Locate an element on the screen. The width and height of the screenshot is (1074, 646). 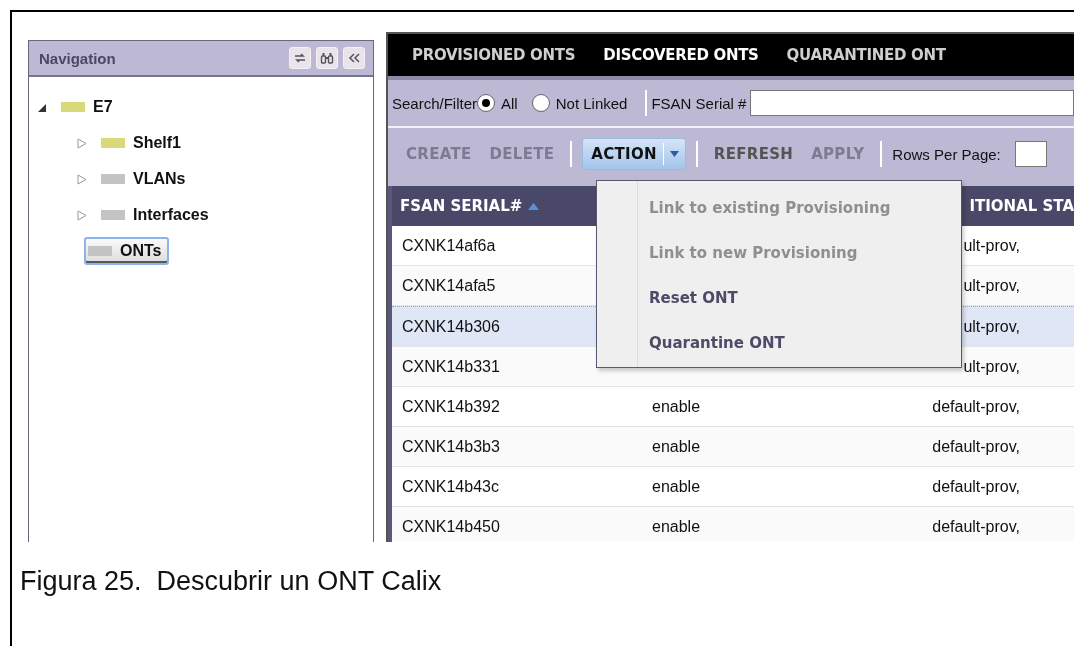
field-label: FSAN Serial # is located at coordinates (699, 103).